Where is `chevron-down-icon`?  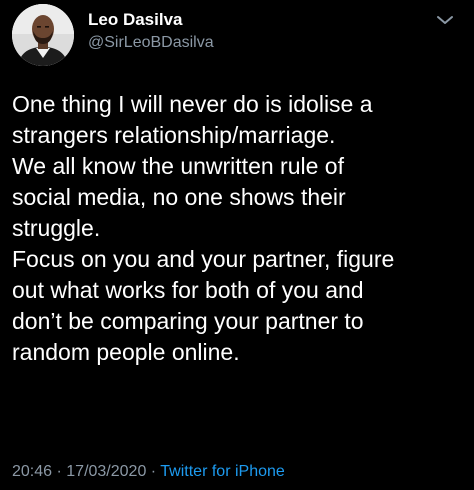
chevron-down-icon is located at coordinates (445, 20).